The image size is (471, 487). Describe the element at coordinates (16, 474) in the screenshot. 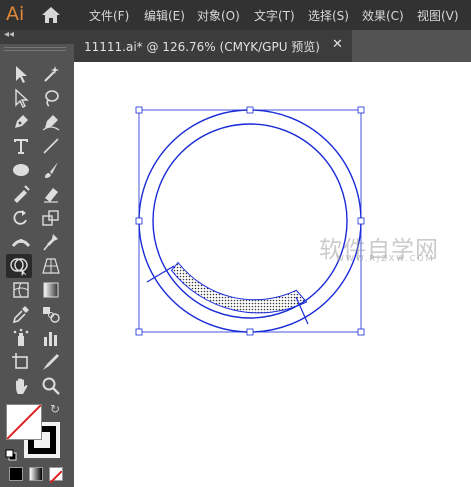

I see `color-mode-button` at that location.